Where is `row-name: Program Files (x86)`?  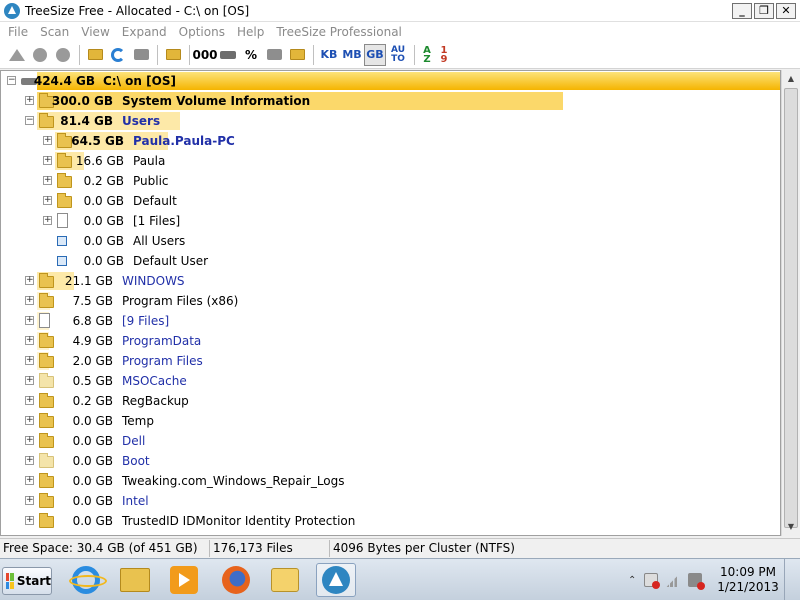
row-name: Program Files (x86) is located at coordinates (180, 301).